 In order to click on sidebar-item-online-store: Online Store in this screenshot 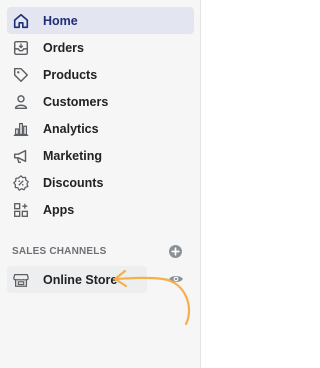, I will do `click(77, 279)`.